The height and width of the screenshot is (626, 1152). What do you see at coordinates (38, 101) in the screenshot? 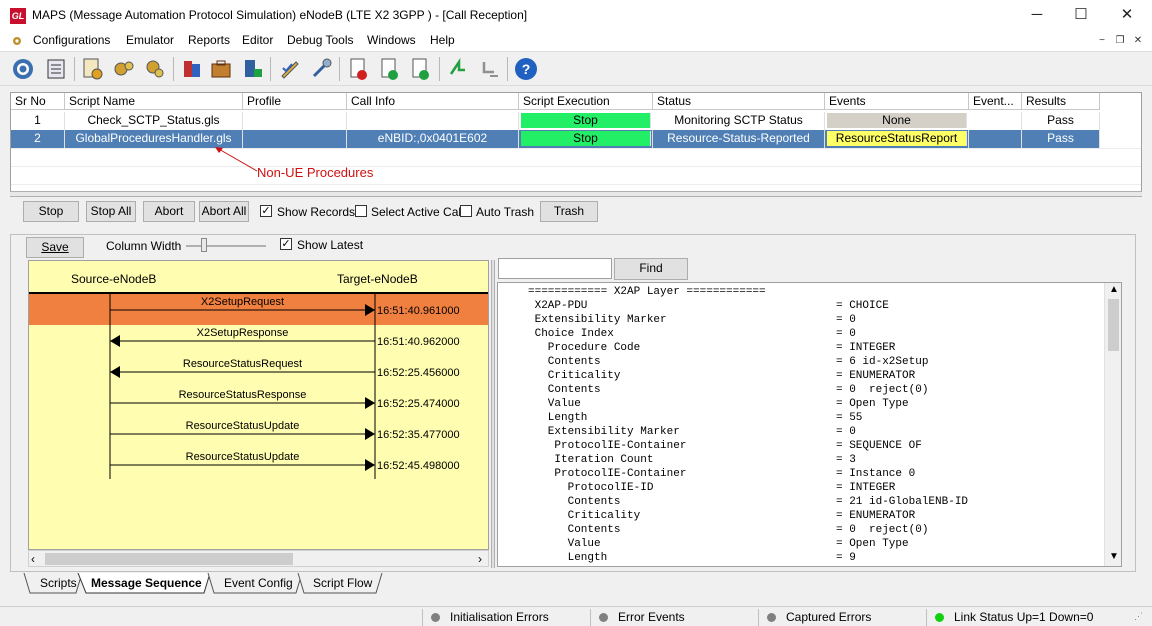
I see `col-header-sr-no: Sr No` at bounding box center [38, 101].